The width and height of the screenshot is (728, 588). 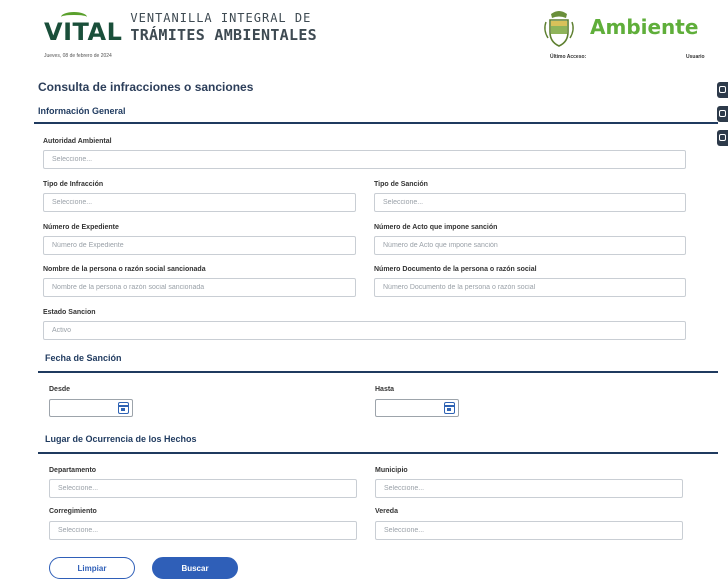 I want to click on leaf-icon, so click(x=74, y=17).